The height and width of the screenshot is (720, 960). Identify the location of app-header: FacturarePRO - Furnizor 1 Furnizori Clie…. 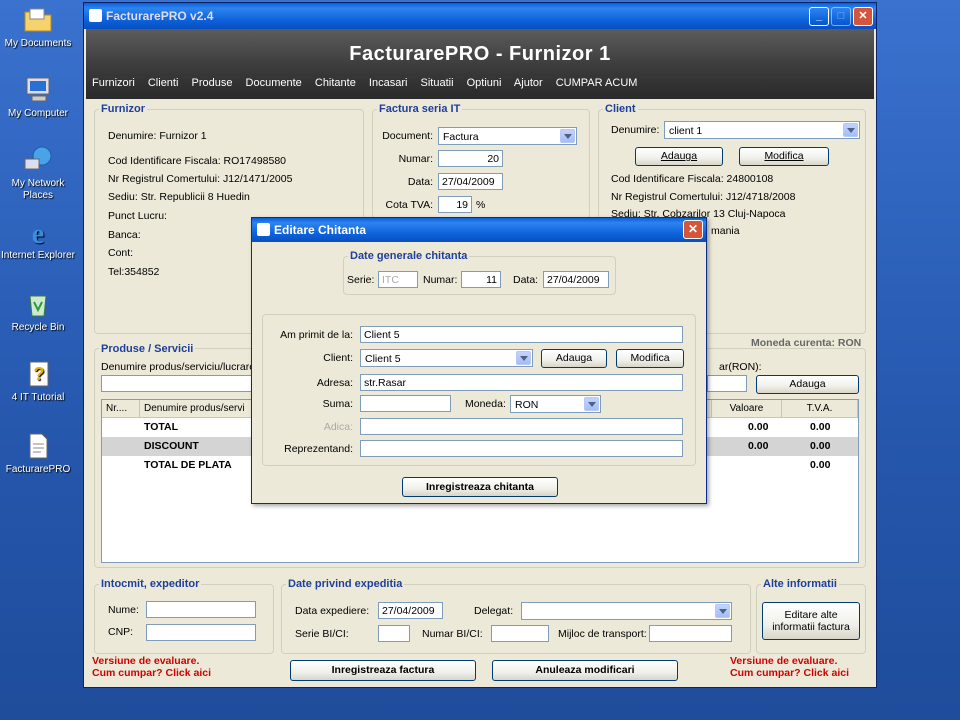
(480, 64).